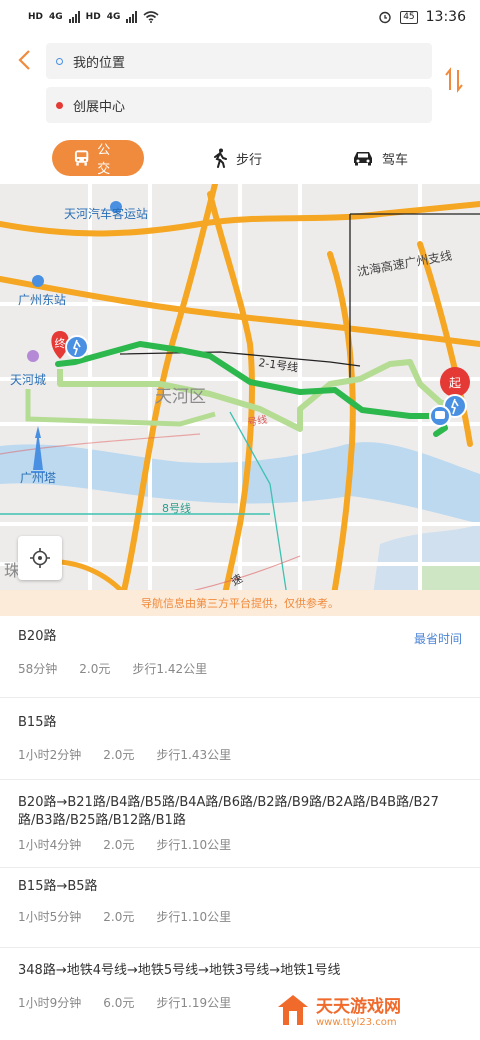  I want to click on transport-mode-tabs: 公交 步行 驾车, so click(240, 159).